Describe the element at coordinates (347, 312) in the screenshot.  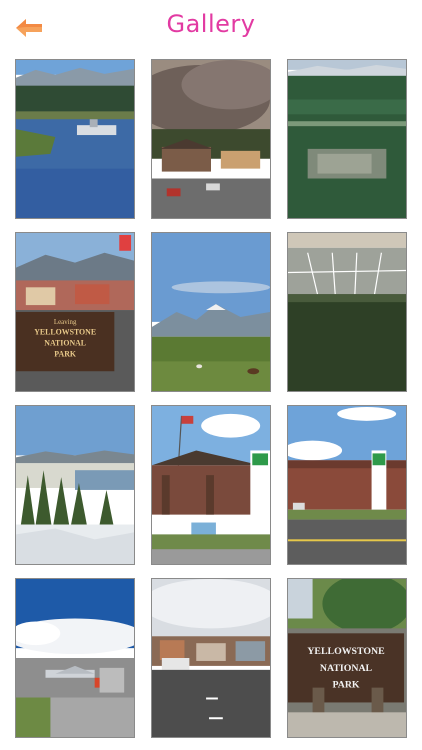
I see `photo-aerial-town-grid` at that location.